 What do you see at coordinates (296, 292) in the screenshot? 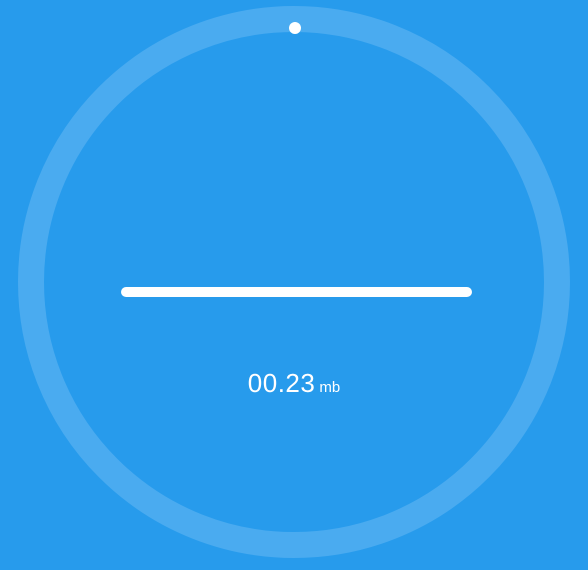
I see `waveform-bar` at bounding box center [296, 292].